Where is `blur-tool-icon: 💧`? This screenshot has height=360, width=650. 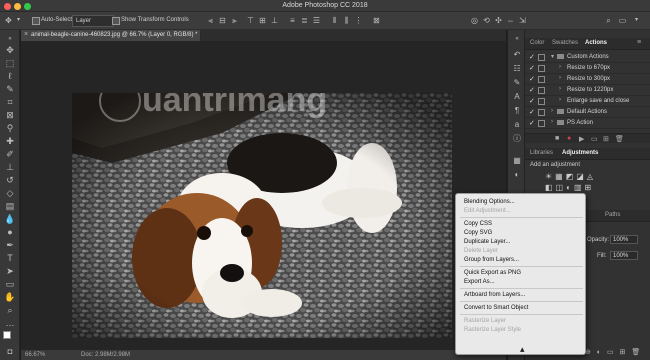
blur-tool-icon: 💧 is located at coordinates (10, 219).